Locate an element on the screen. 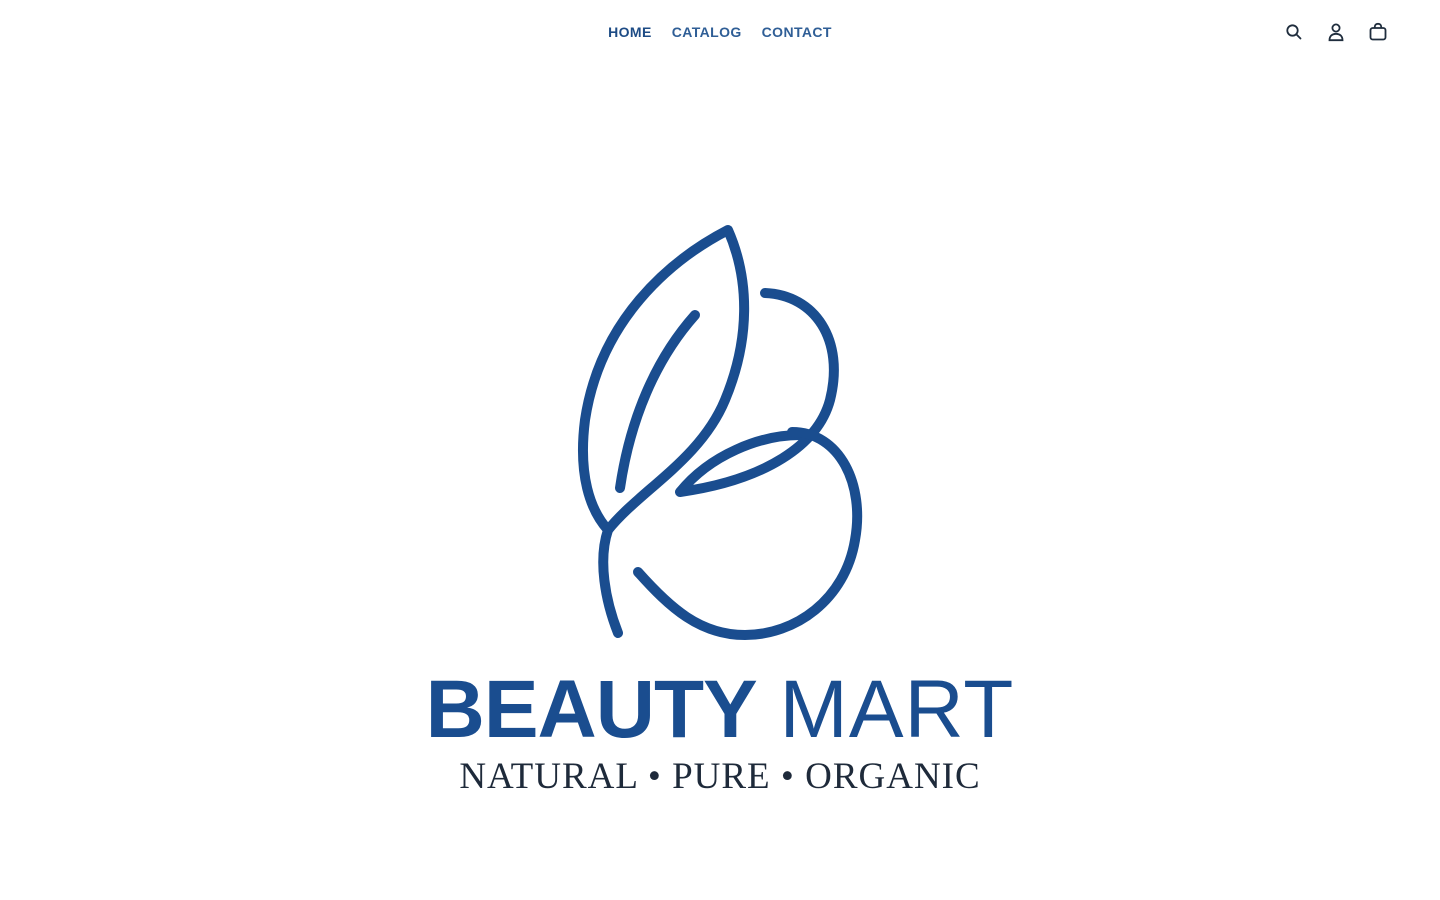  nav-link-catalog: CATALOG is located at coordinates (707, 32).